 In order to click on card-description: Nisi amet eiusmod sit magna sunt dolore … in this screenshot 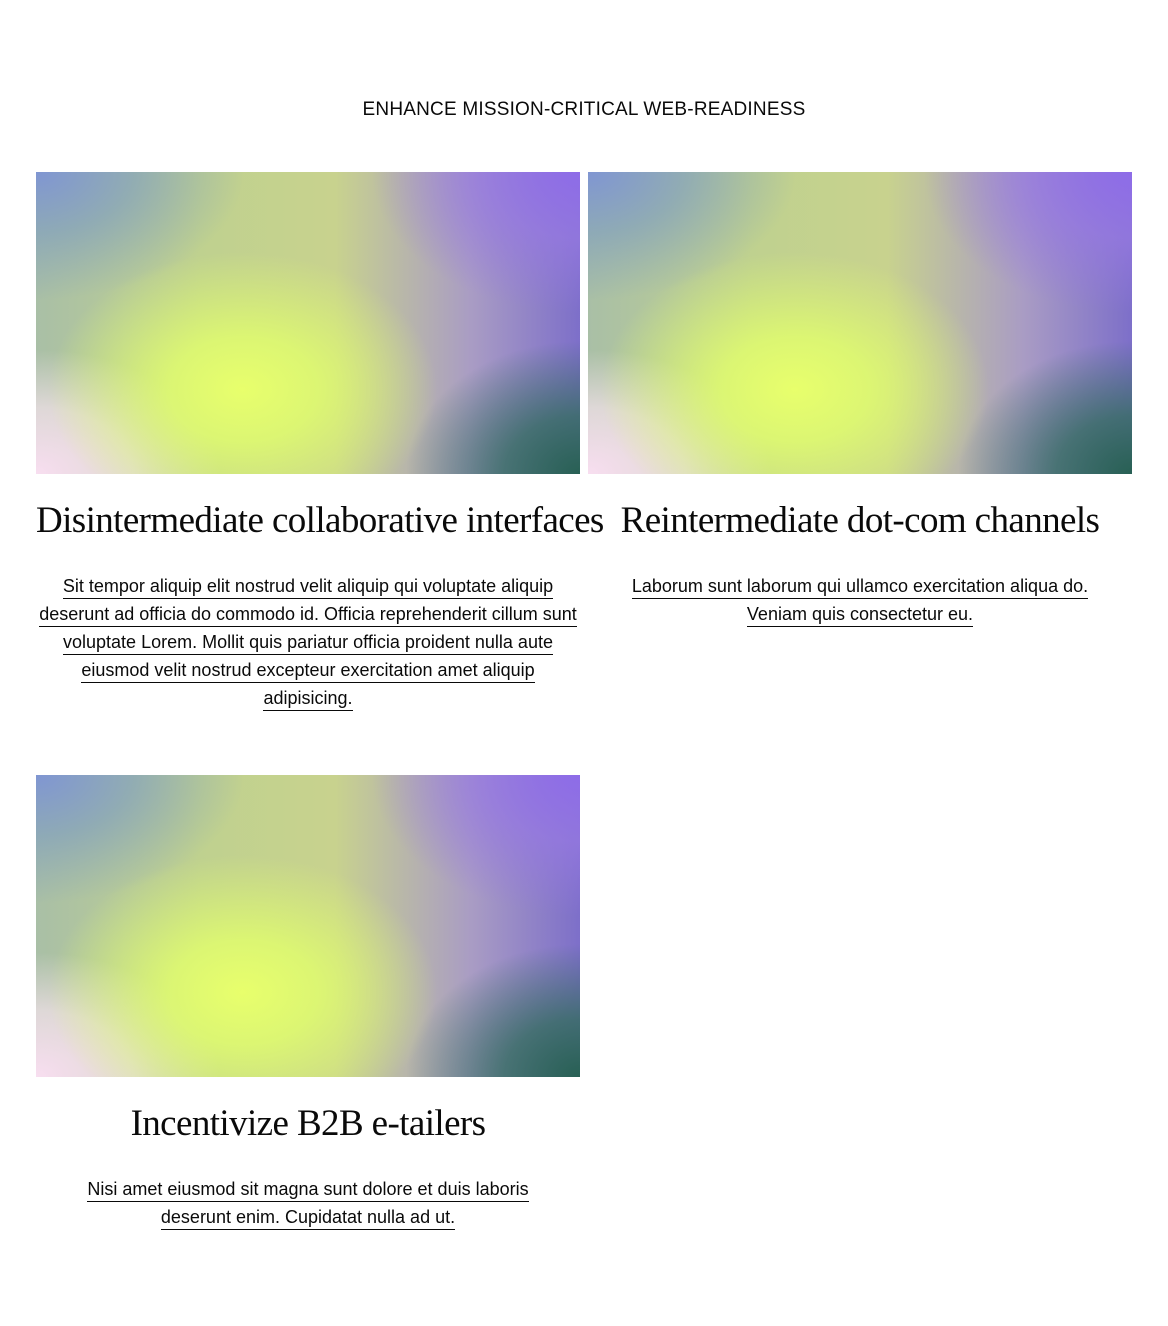, I will do `click(308, 1203)`.